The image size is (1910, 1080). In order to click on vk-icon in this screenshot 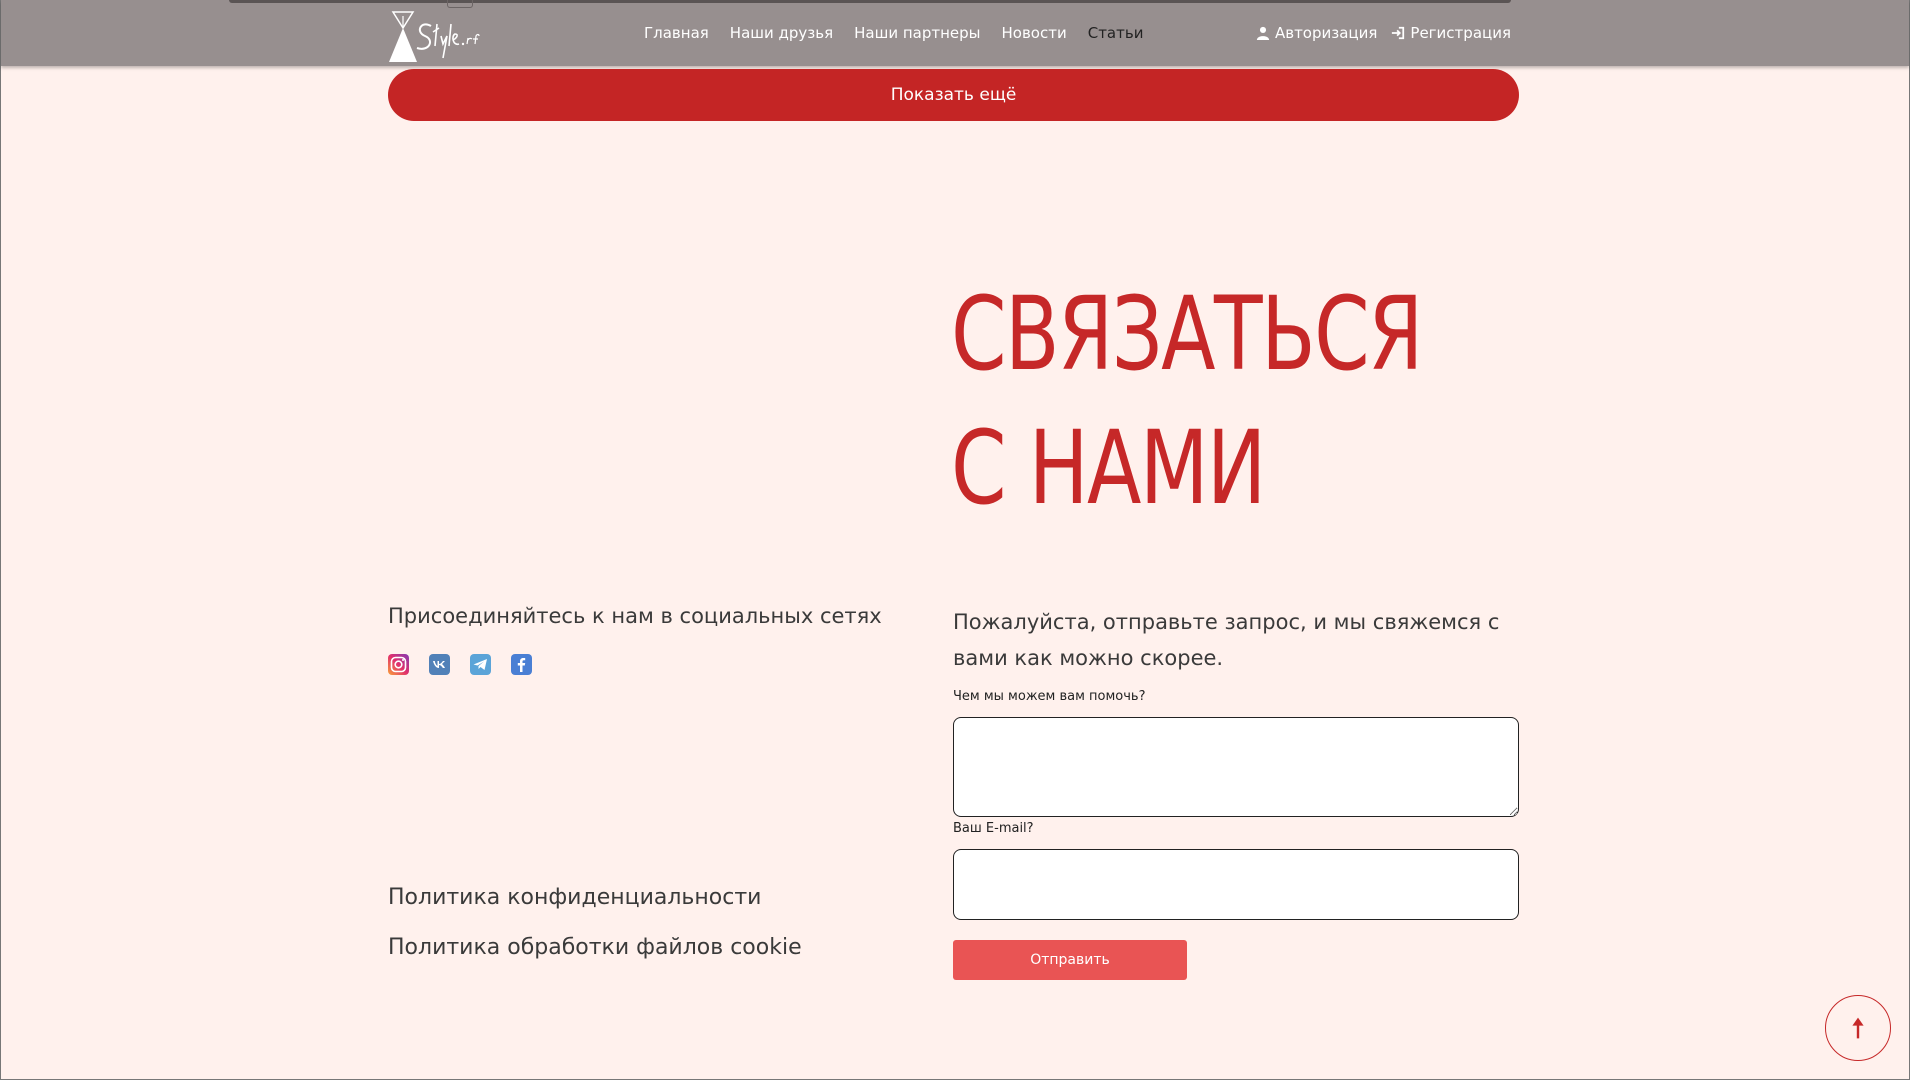, I will do `click(439, 664)`.